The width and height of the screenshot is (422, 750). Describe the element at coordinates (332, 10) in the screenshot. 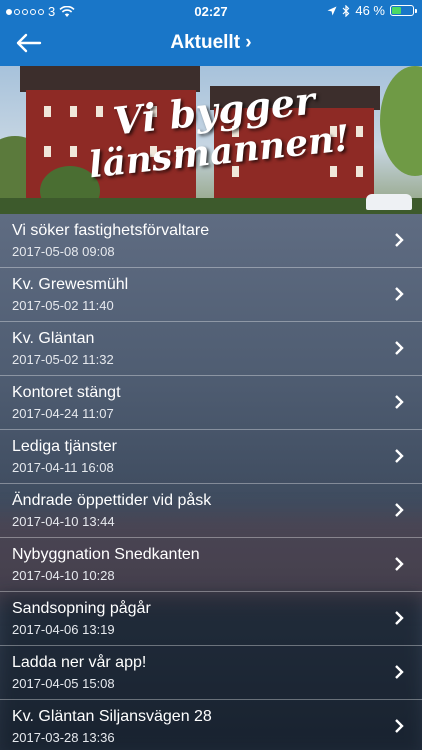

I see `location-arrow-icon` at that location.